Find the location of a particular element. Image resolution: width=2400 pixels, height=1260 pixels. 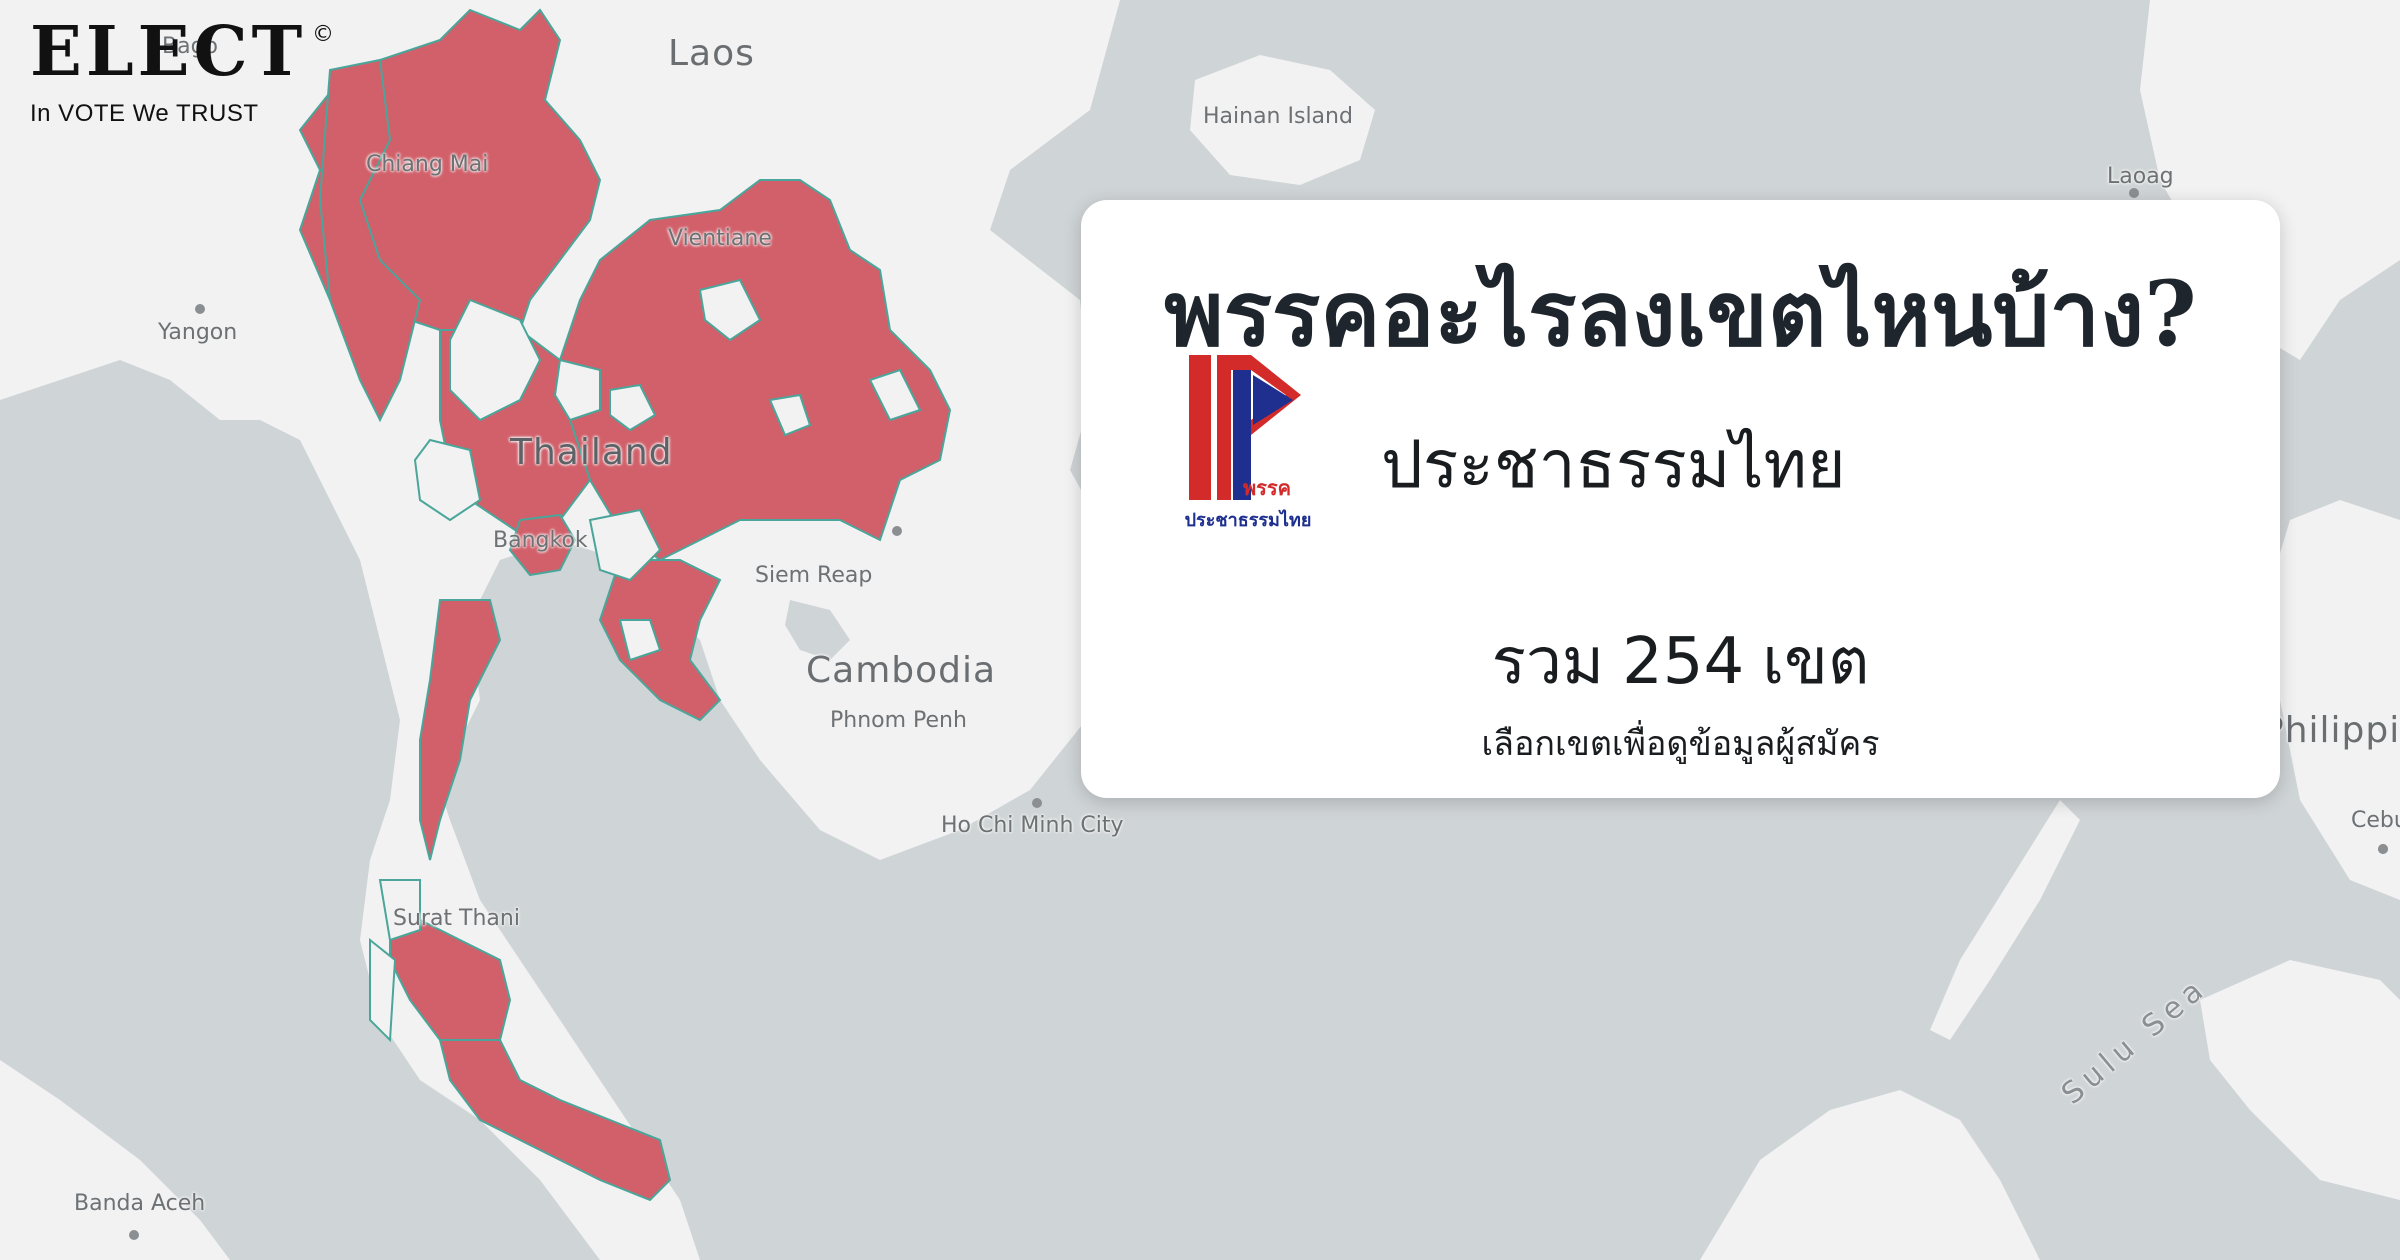

party-name: ประชาธรรมไทย is located at coordinates (1613, 464).